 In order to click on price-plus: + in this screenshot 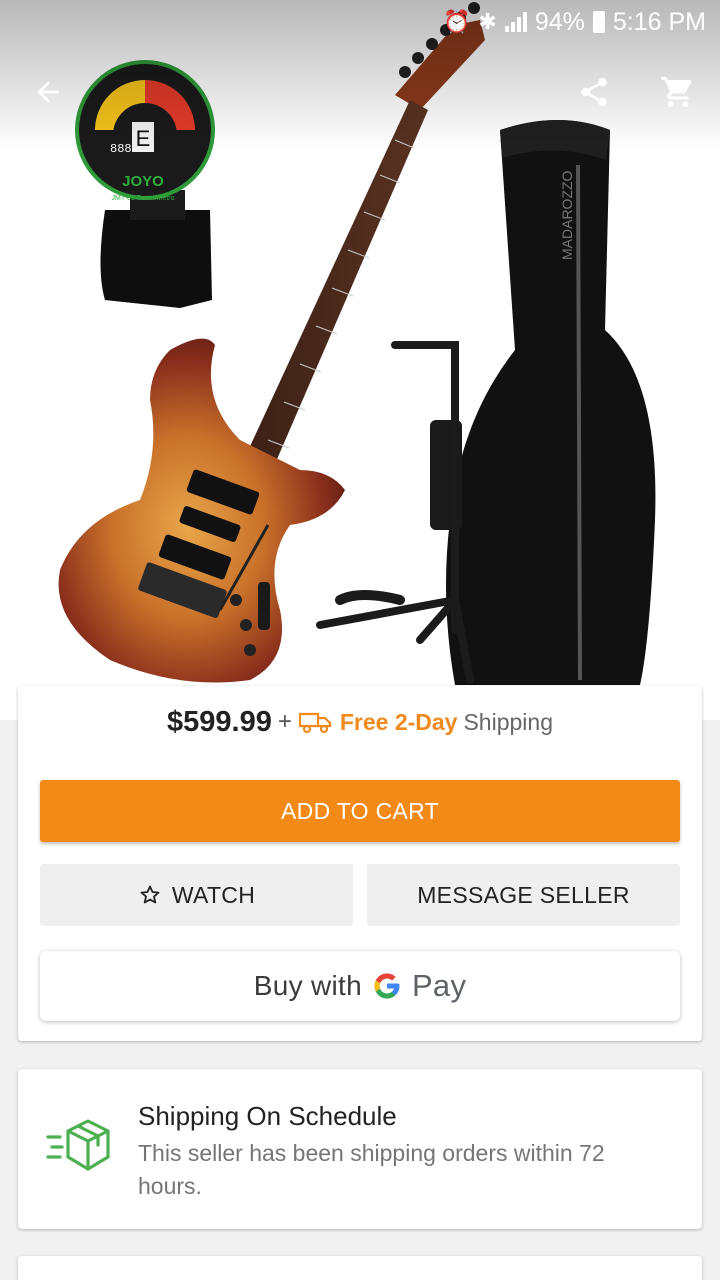, I will do `click(284, 721)`.